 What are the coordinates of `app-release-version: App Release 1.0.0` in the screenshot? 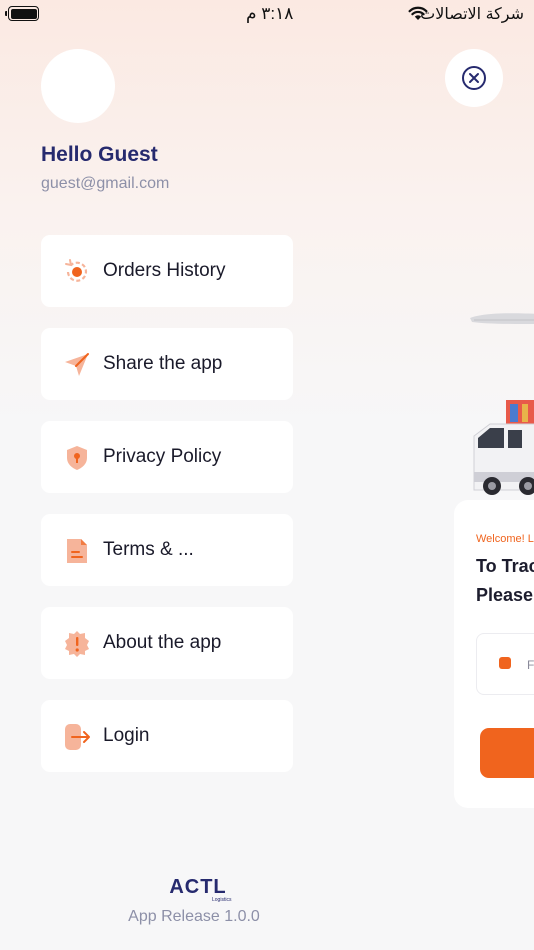 It's located at (194, 916).